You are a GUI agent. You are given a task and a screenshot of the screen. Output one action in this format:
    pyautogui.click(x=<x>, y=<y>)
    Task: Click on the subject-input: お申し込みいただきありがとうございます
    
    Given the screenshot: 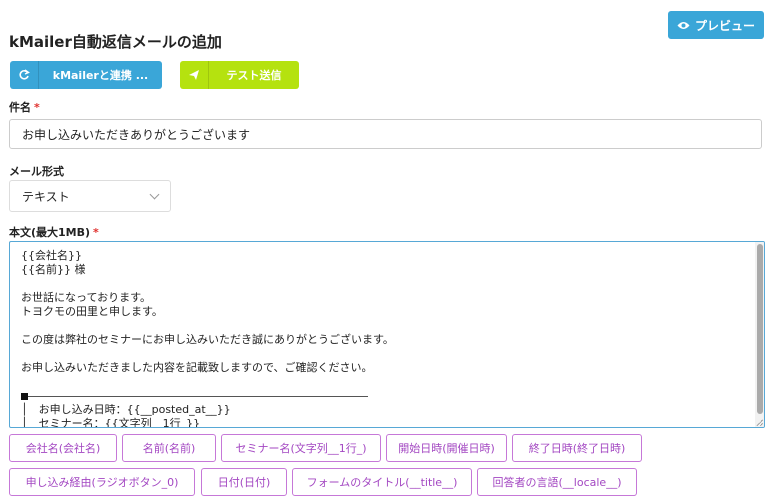 What is the action you would take?
    pyautogui.click(x=385, y=134)
    